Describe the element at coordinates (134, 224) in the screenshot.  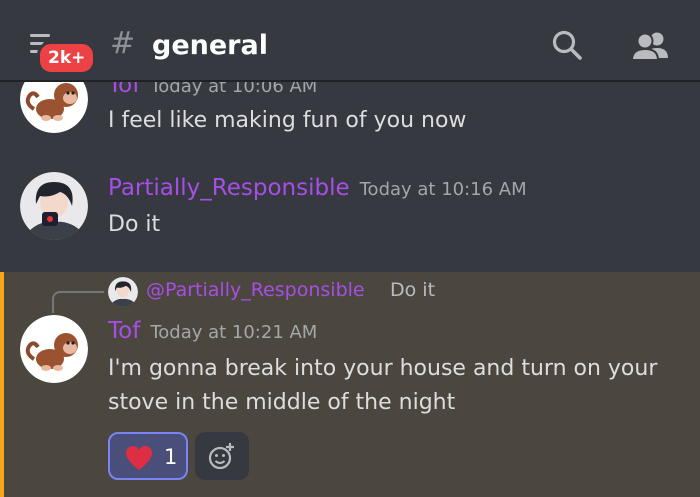
I see `message-text: Do it` at that location.